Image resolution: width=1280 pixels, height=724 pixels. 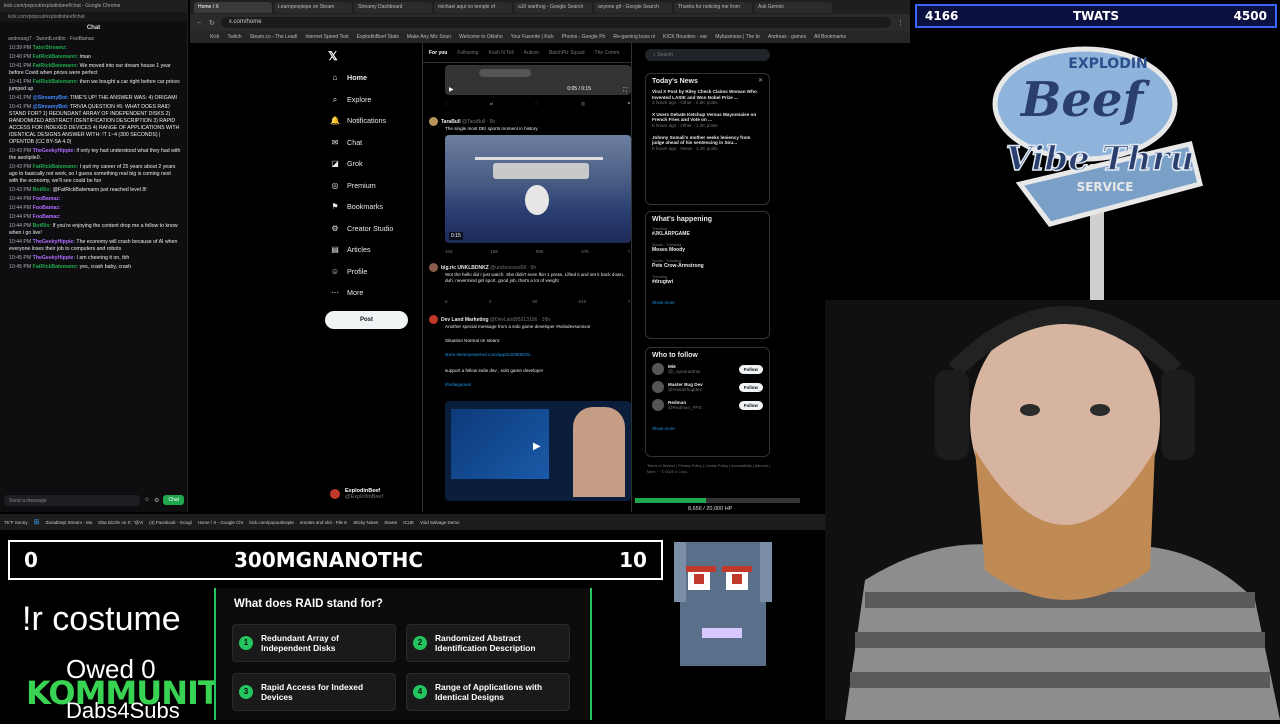 I want to click on chat-input: Send a message, so click(x=72, y=500).